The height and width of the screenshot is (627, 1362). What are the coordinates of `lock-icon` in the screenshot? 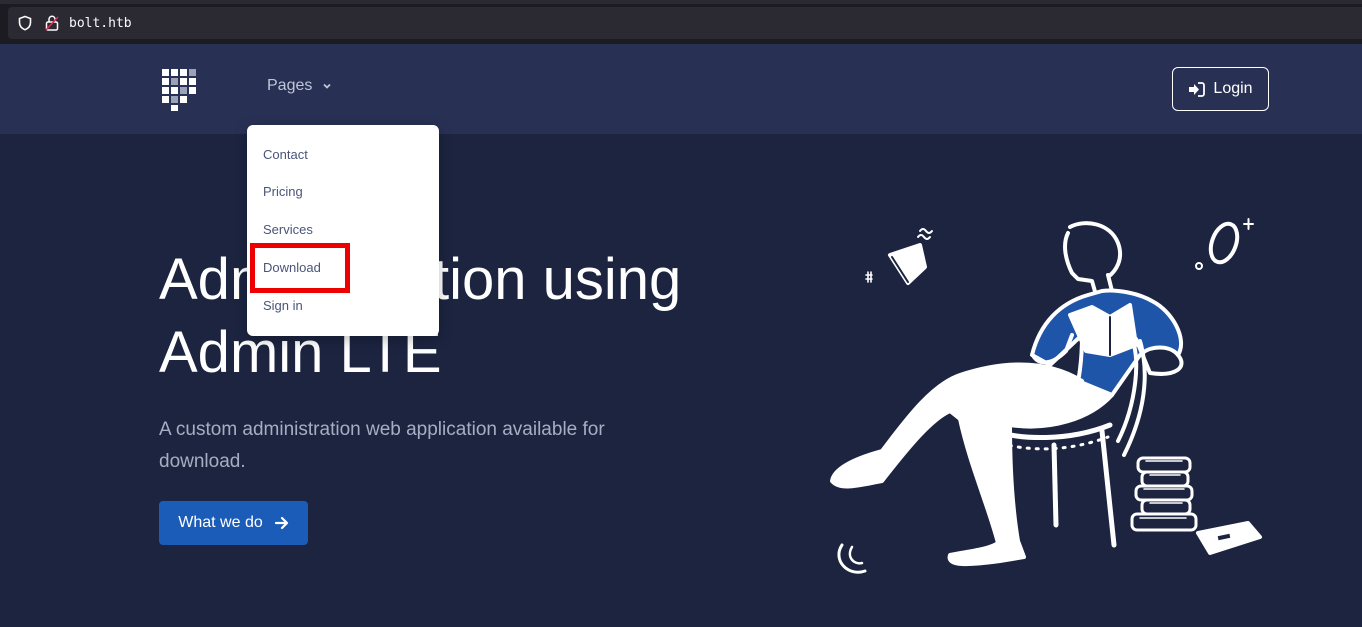 It's located at (52, 23).